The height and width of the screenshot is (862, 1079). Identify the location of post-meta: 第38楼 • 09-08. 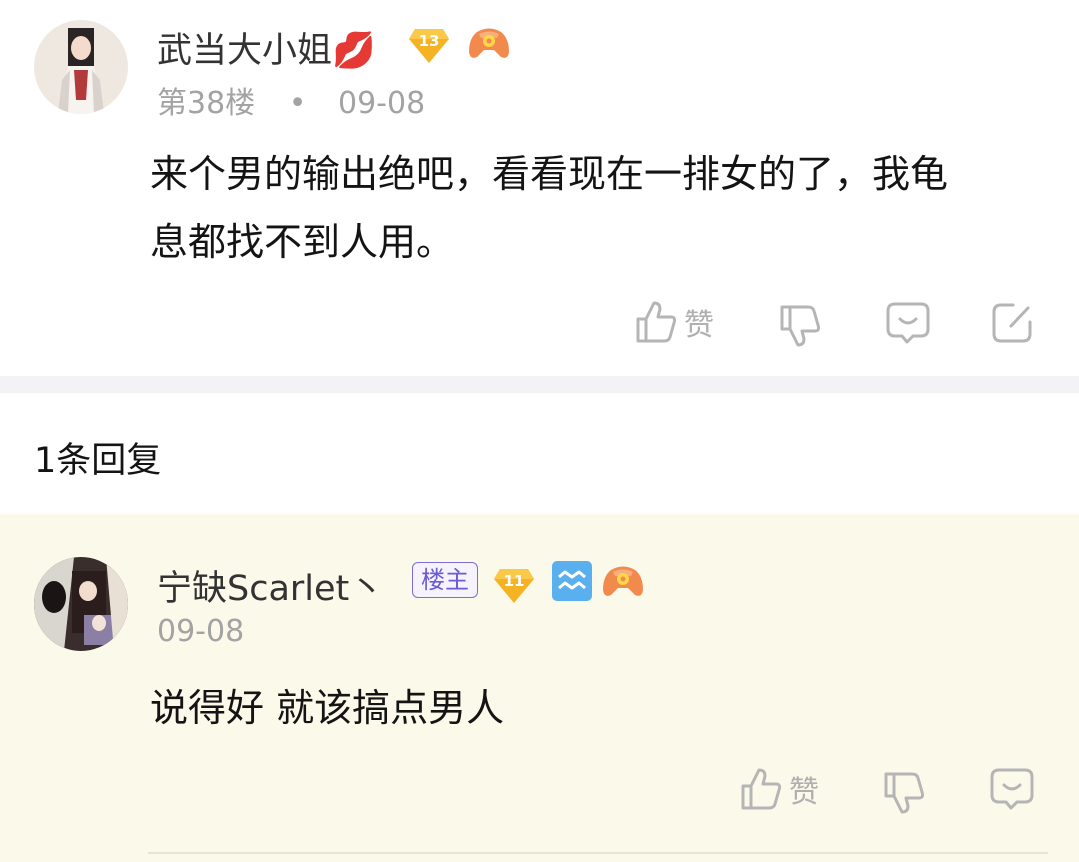
(291, 100).